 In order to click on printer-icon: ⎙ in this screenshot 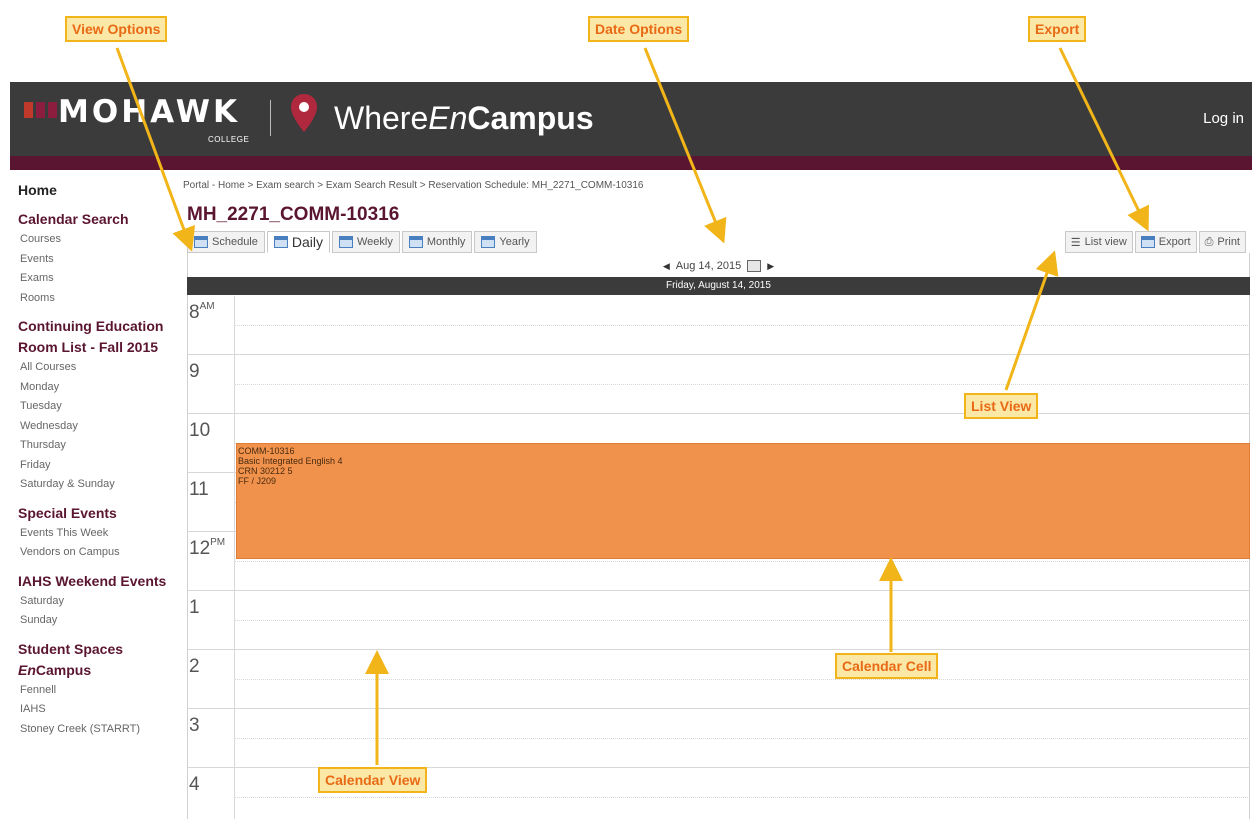, I will do `click(1209, 241)`.